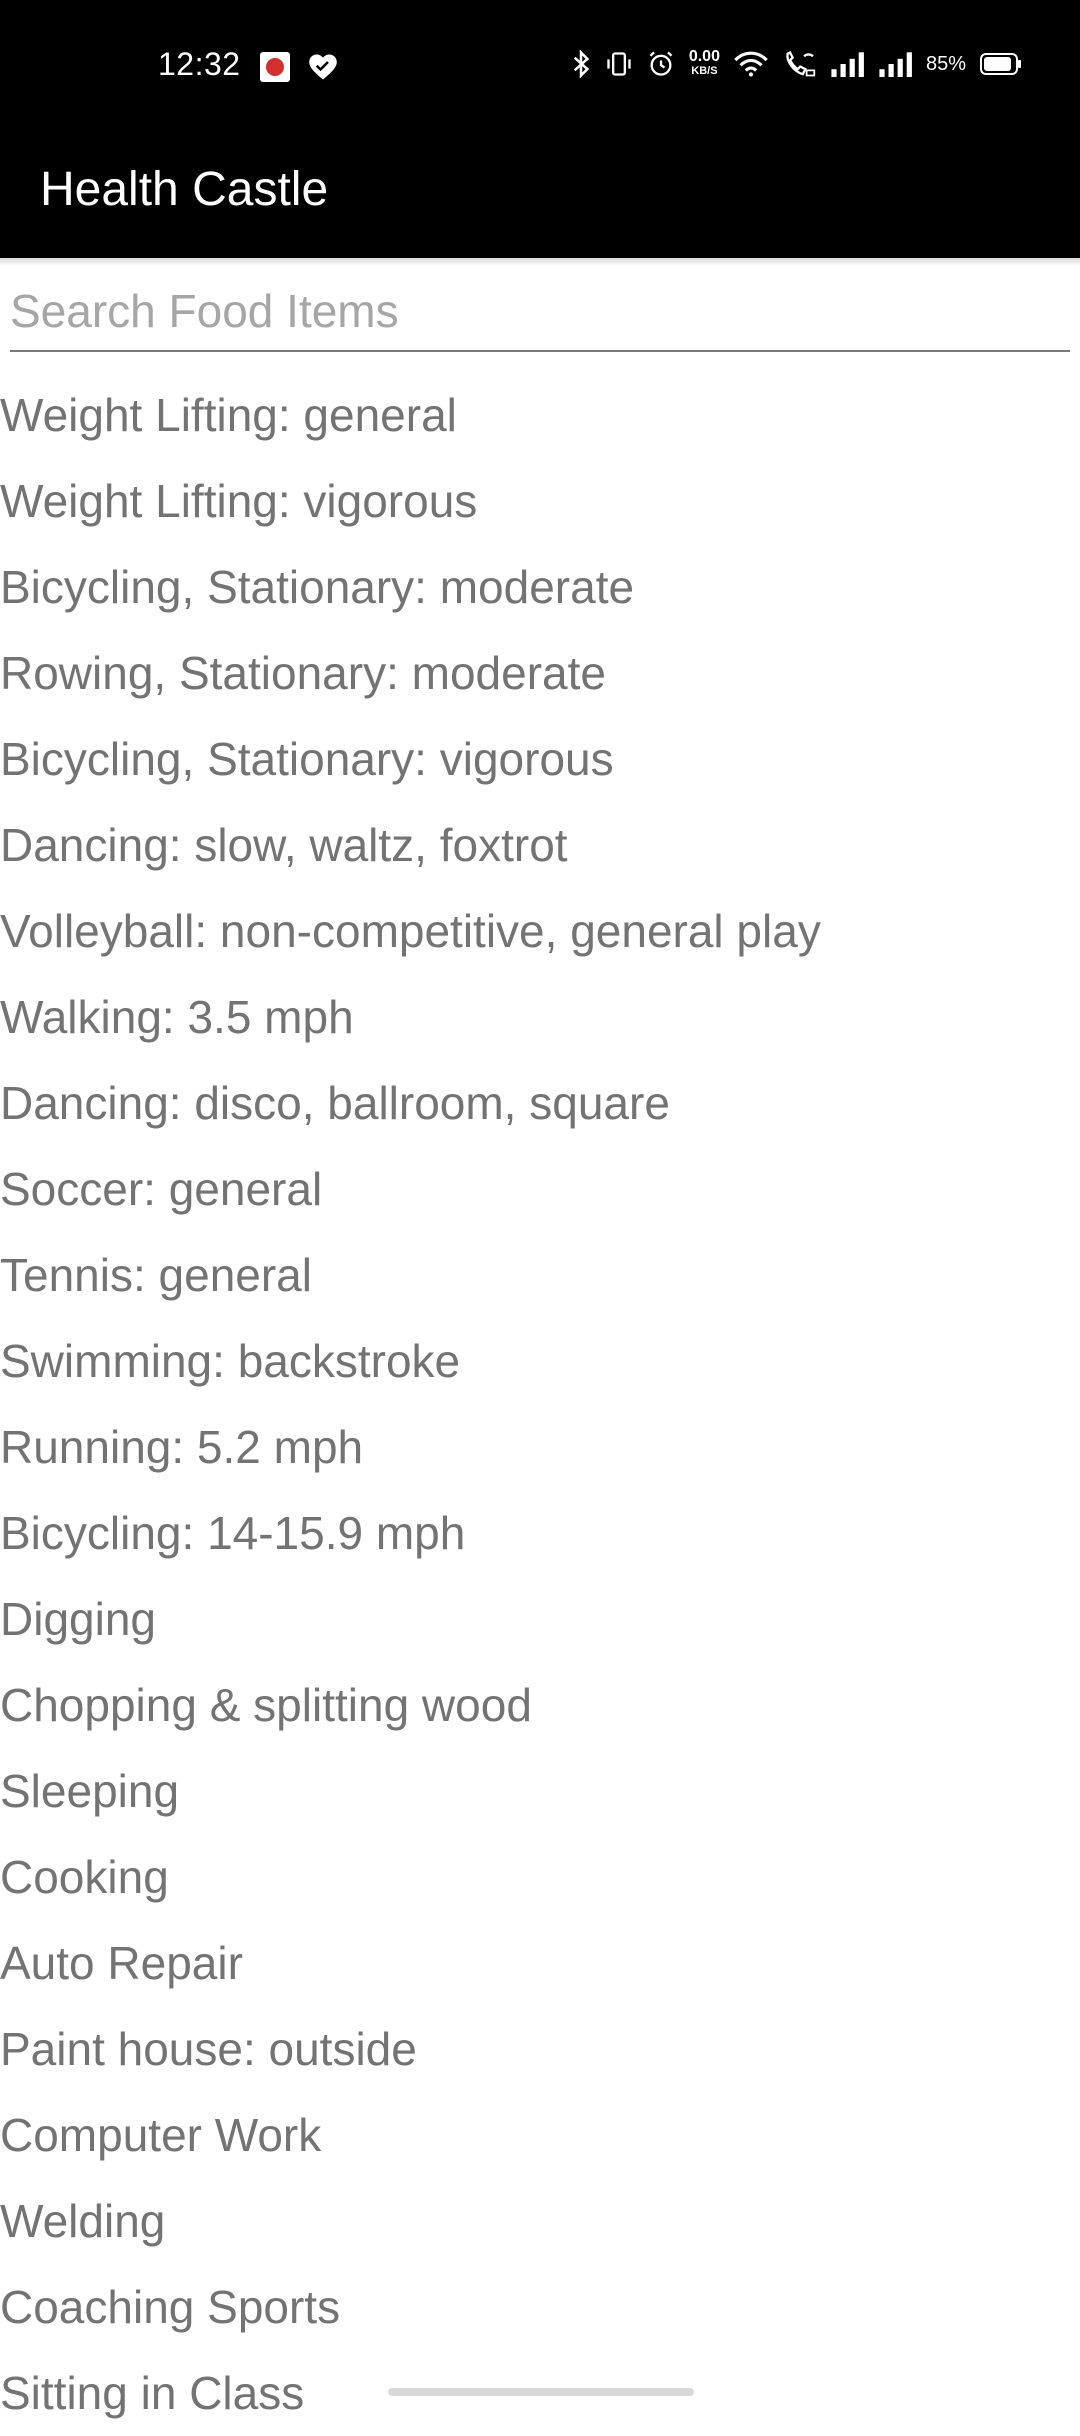 This screenshot has height=2436, width=1080. What do you see at coordinates (540, 1361) in the screenshot?
I see `list-item: Swimming: backstroke` at bounding box center [540, 1361].